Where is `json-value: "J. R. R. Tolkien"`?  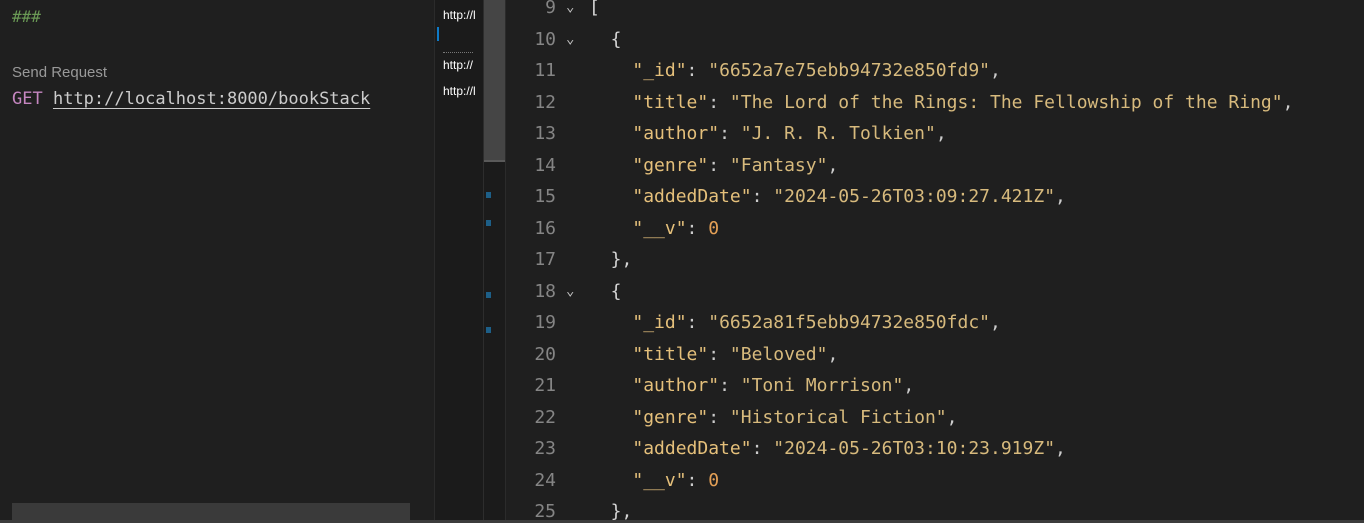 json-value: "J. R. R. Tolkien" is located at coordinates (838, 133).